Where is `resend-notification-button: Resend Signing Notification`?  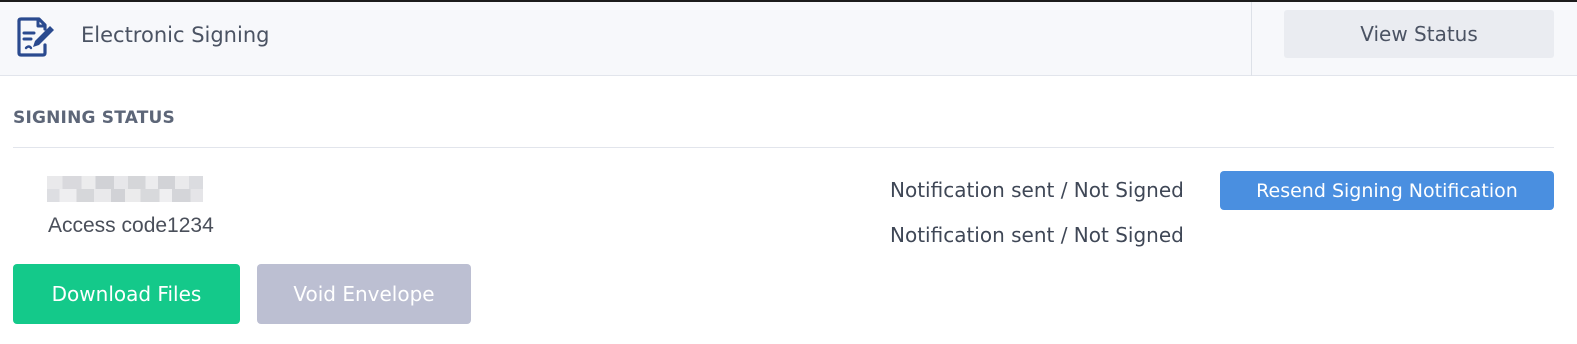
resend-notification-button: Resend Signing Notification is located at coordinates (1387, 190).